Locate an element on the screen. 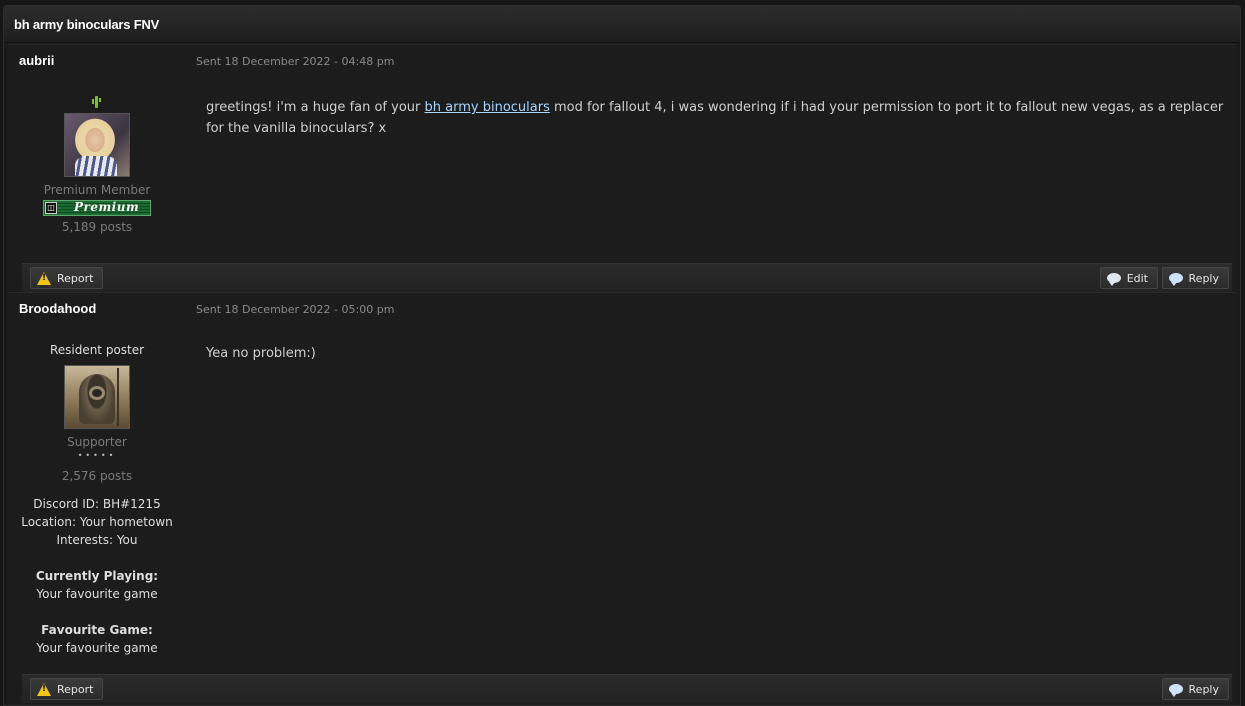 This screenshot has height=706, width=1245. post-content: Yea no problem:) is located at coordinates (715, 353).